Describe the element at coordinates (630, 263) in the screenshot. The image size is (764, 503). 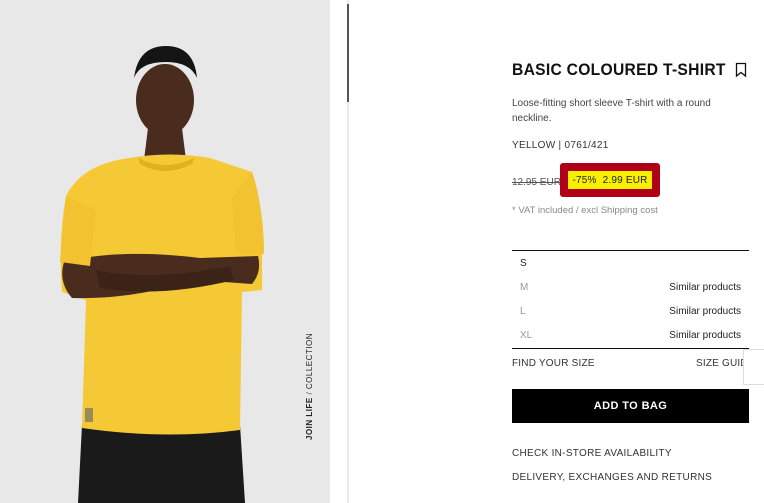
I see `size-option-s: S` at that location.